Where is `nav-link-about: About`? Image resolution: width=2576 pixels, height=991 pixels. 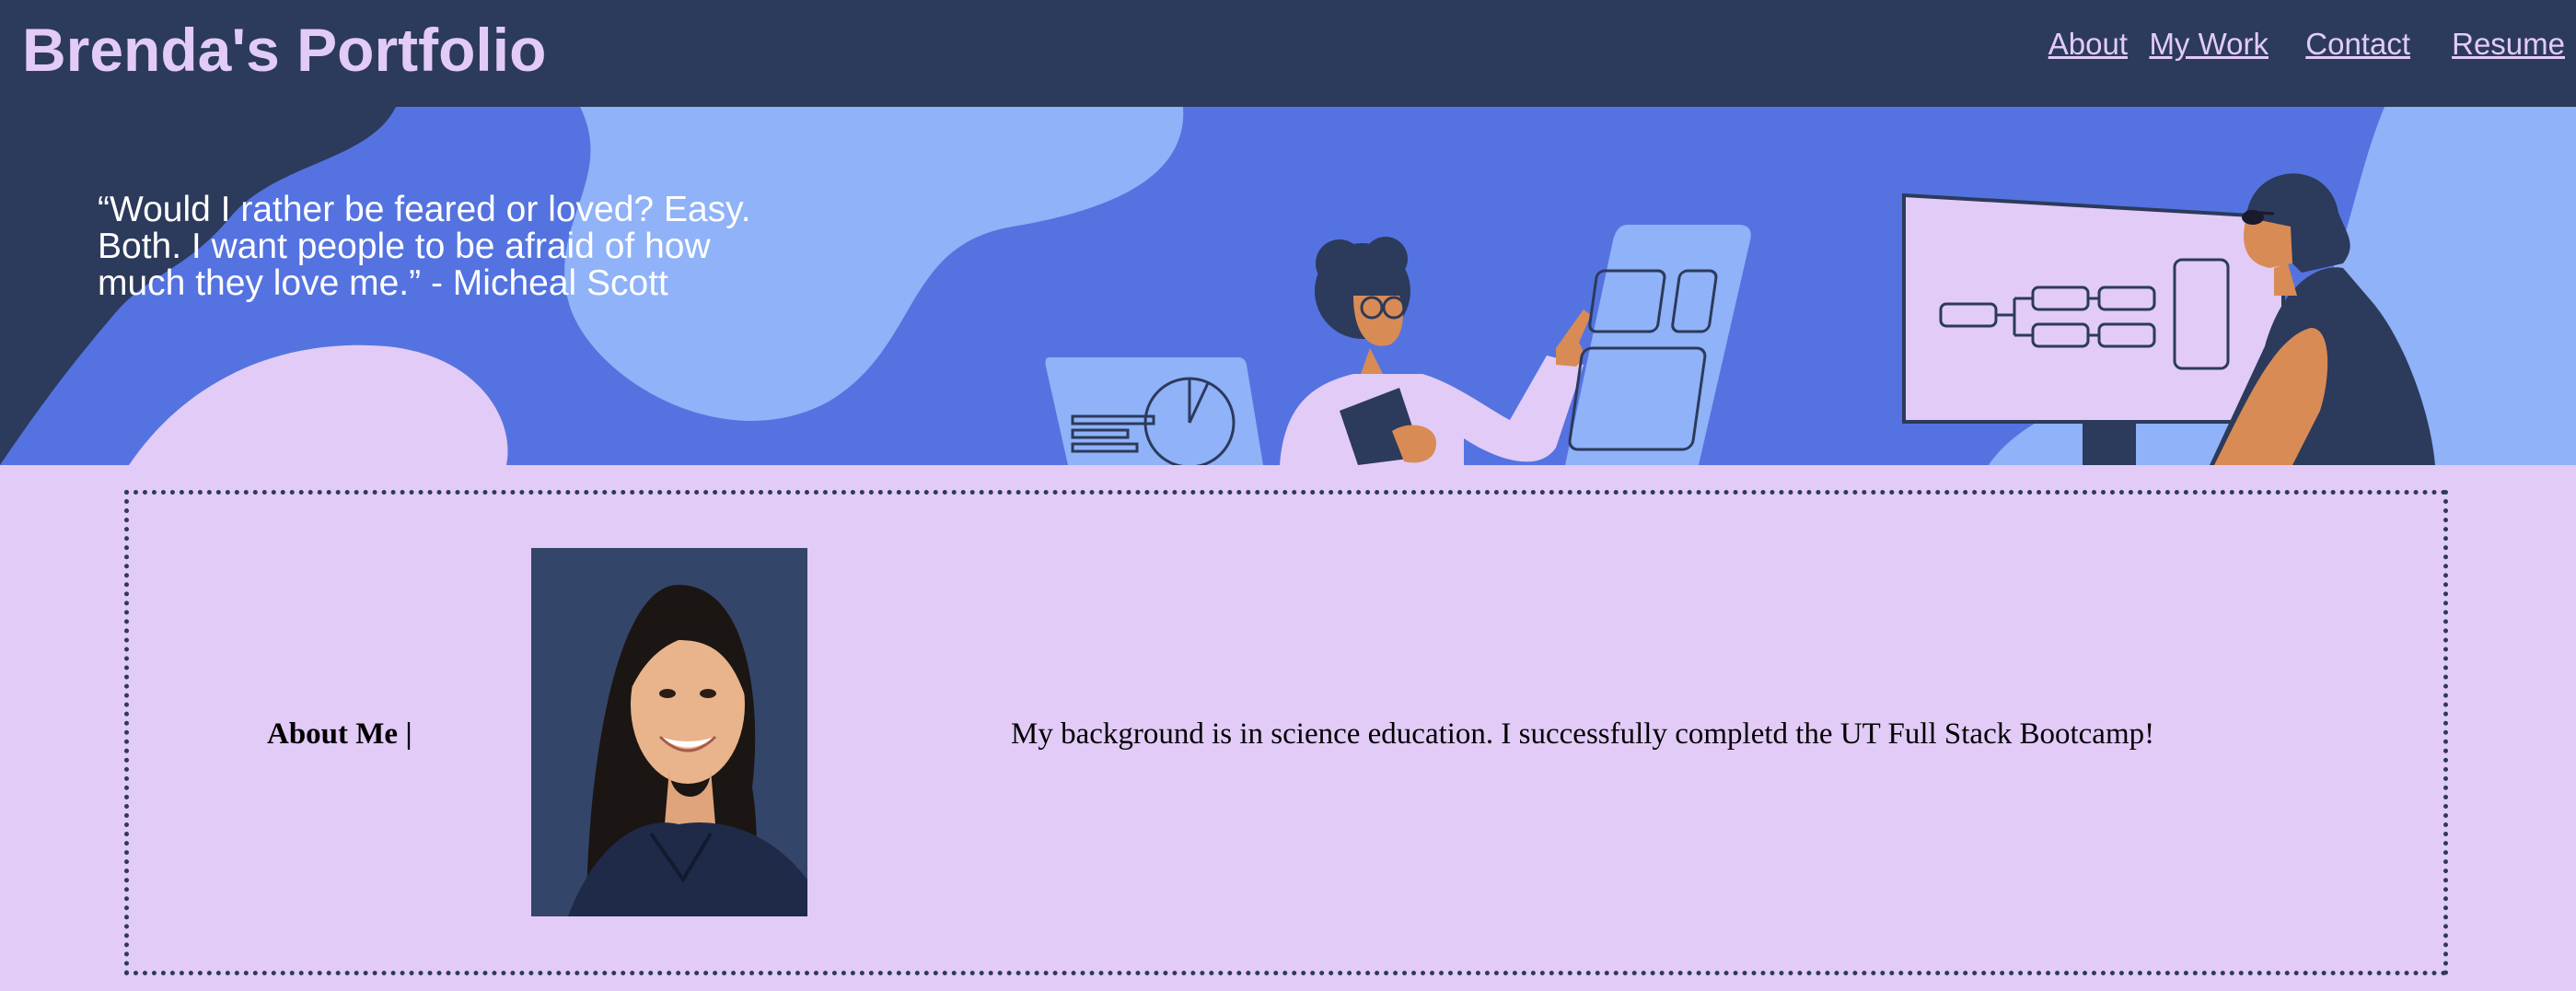 nav-link-about: About is located at coordinates (2088, 44).